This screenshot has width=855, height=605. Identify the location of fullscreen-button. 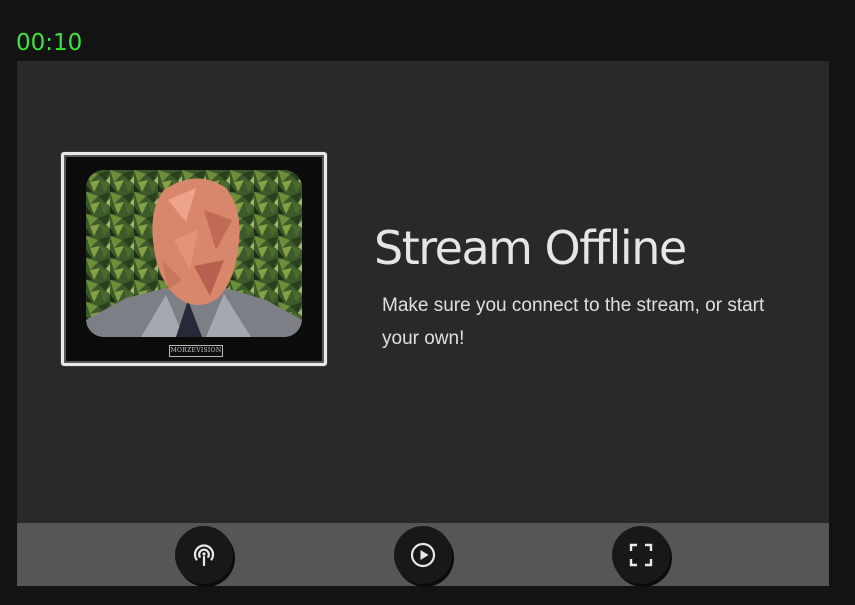
(641, 555).